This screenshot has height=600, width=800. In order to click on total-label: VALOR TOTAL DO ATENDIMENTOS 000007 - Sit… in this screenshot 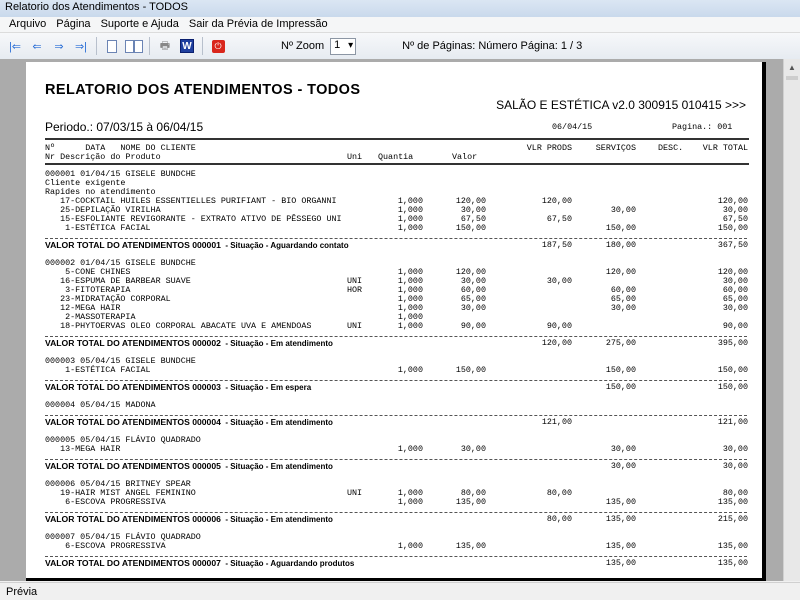, I will do `click(199, 563)`.